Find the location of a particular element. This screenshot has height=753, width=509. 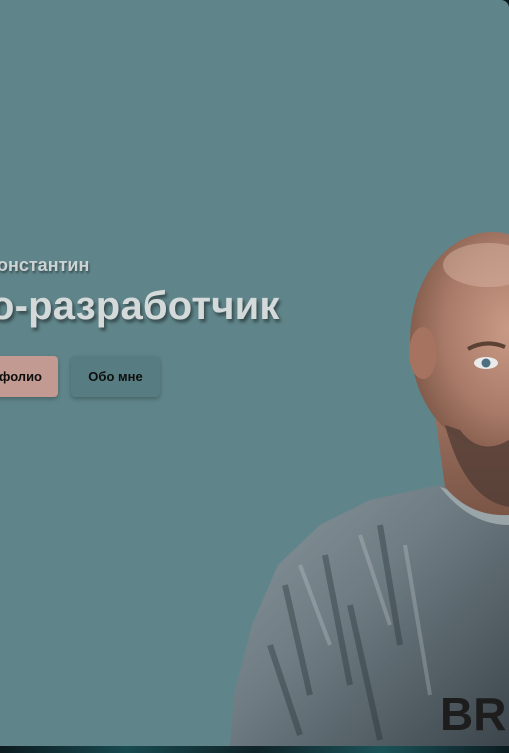

portfolio-button: фолио is located at coordinates (29, 376).